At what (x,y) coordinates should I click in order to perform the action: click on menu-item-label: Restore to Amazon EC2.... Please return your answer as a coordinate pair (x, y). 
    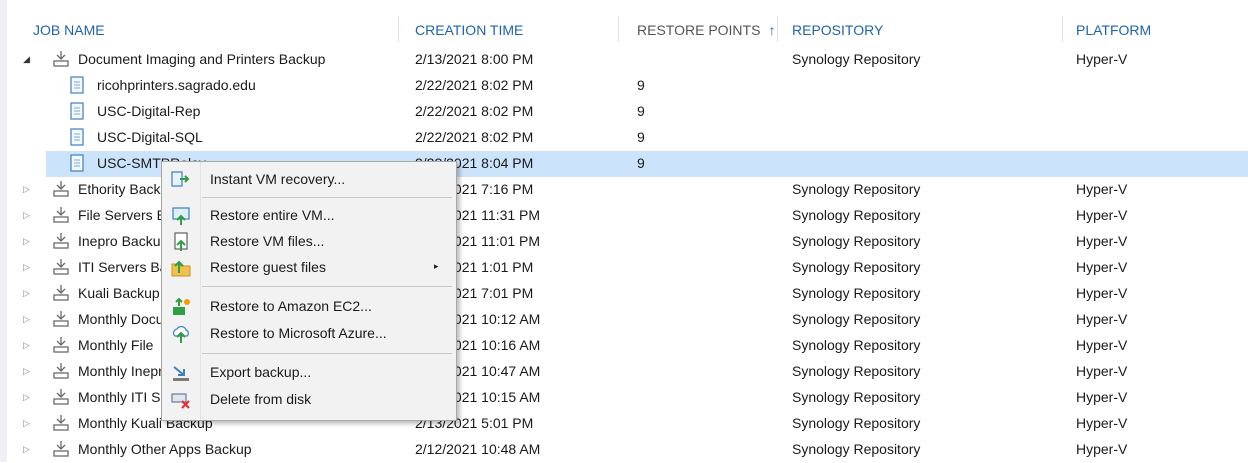
    Looking at the image, I should click on (291, 306).